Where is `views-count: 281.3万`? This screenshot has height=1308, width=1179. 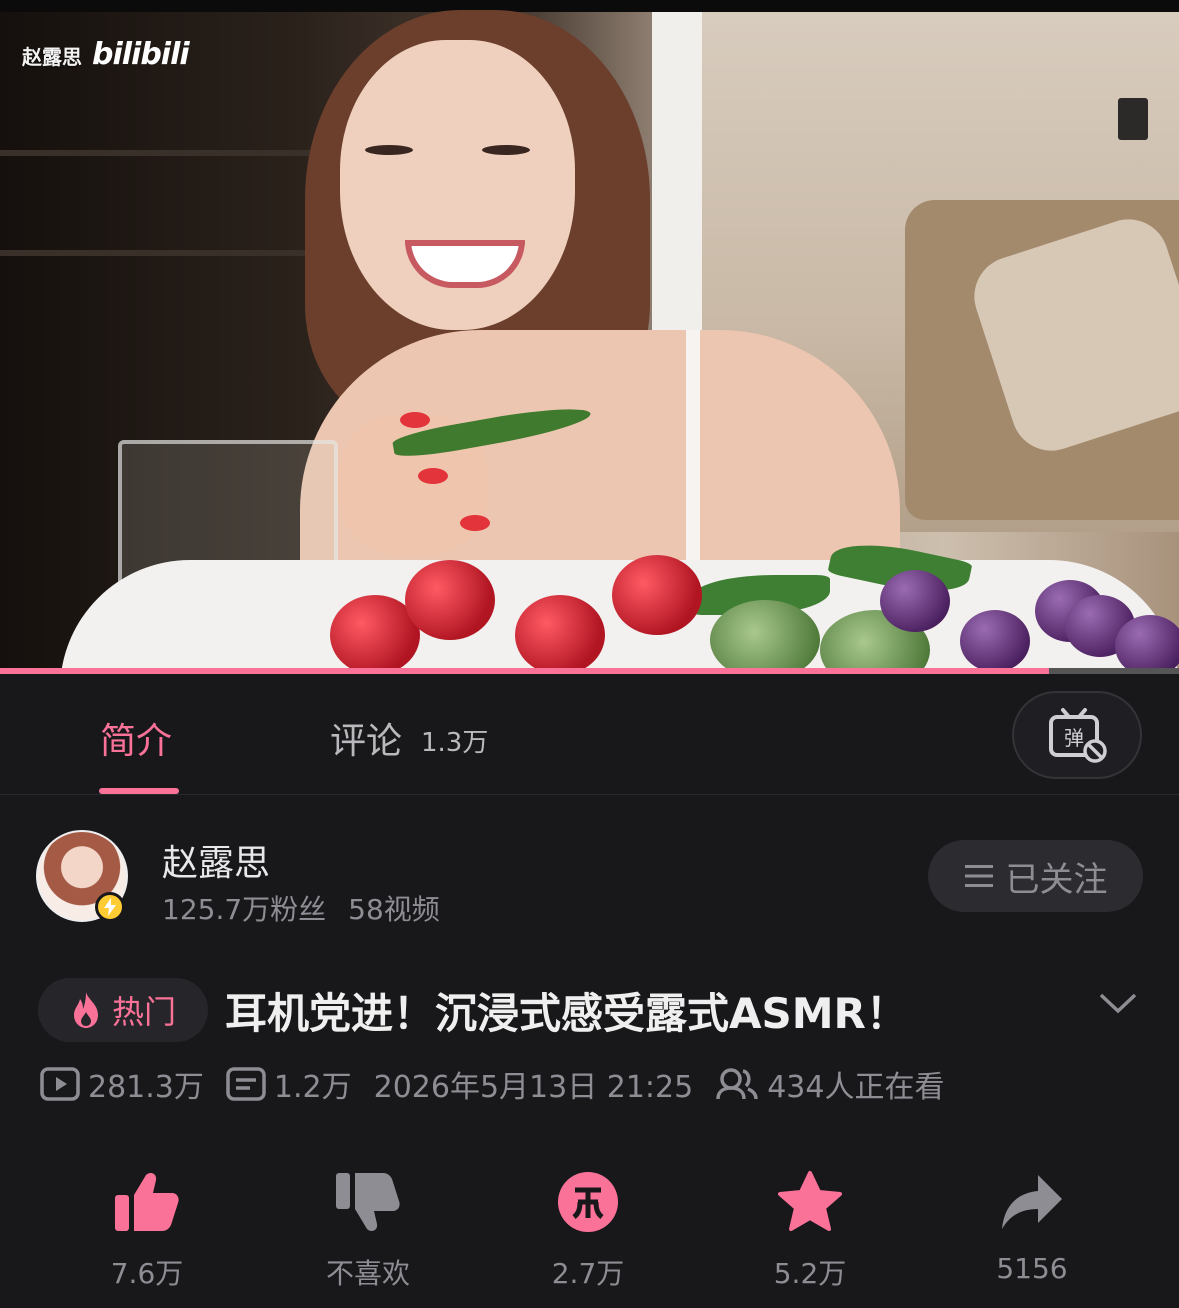
views-count: 281.3万 is located at coordinates (146, 1087).